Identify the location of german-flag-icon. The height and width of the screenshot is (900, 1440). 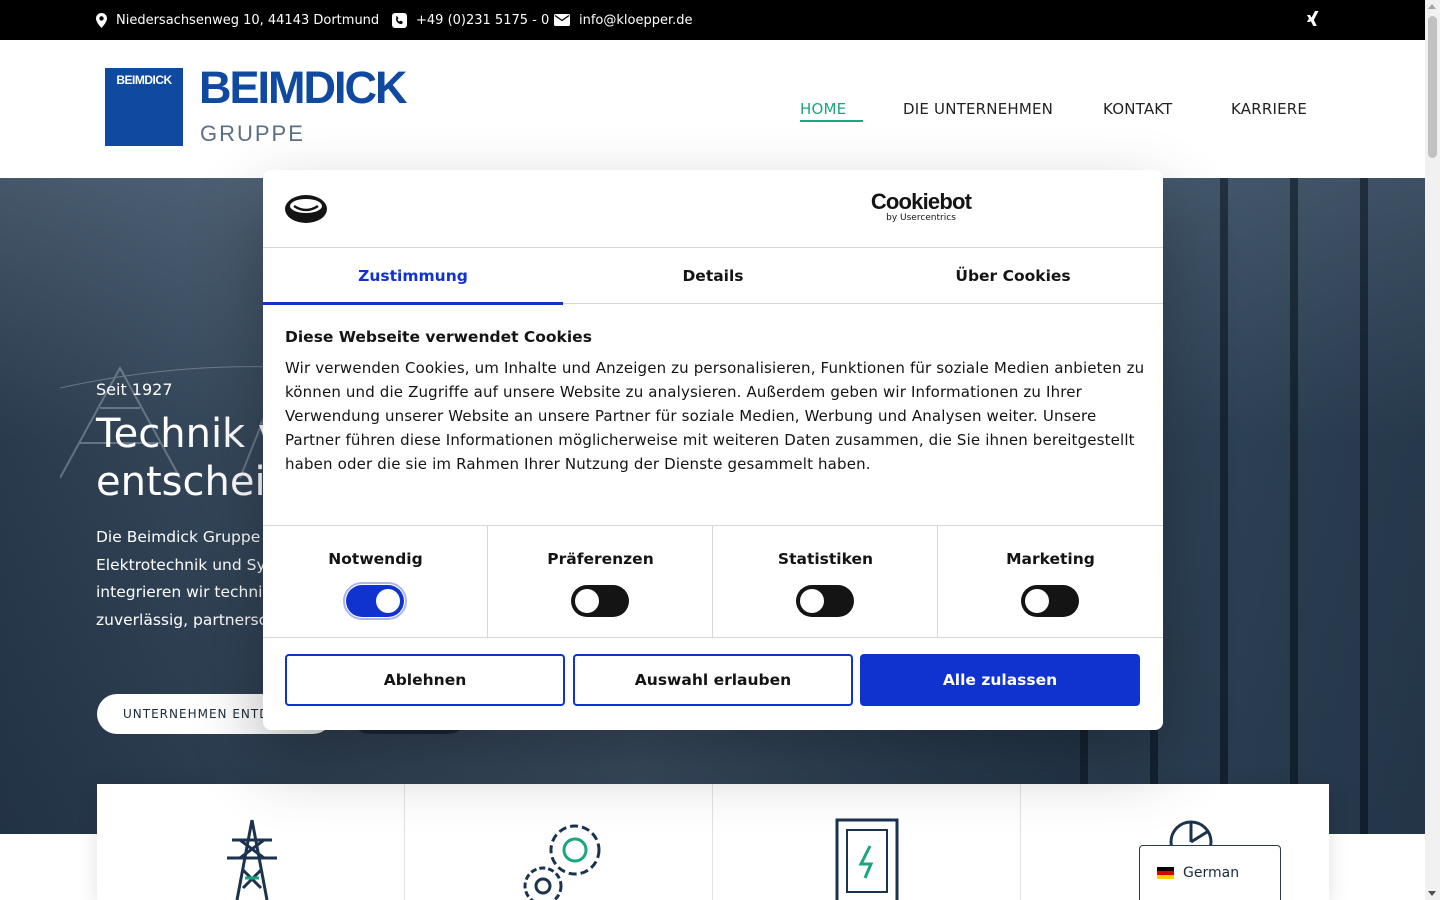
(1165, 873).